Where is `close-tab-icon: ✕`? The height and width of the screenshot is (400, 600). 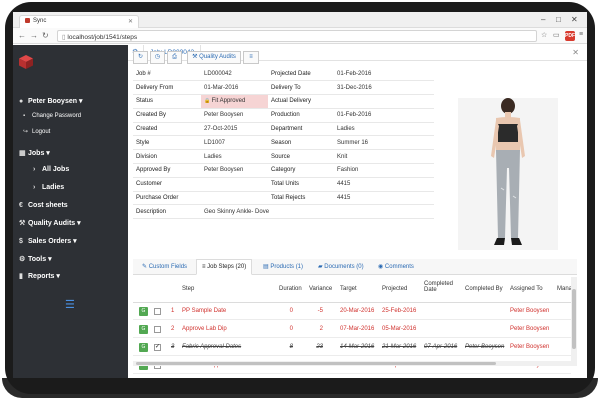
close-tab-icon: ✕ is located at coordinates (130, 21).